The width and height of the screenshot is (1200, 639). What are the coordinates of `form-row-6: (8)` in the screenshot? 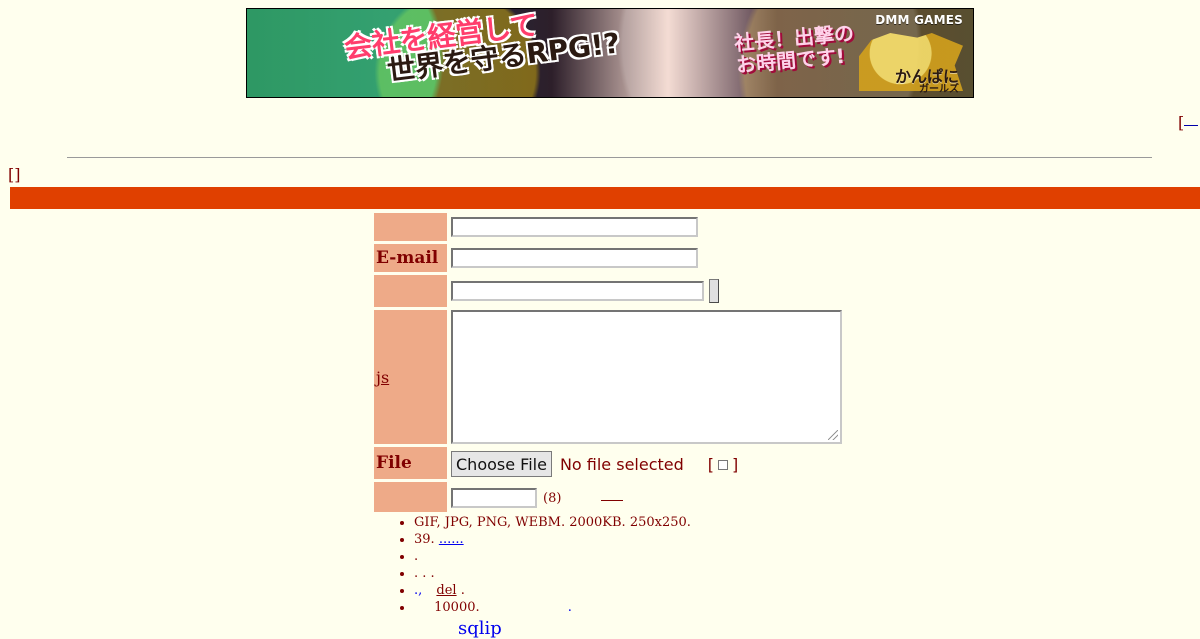 It's located at (612, 497).